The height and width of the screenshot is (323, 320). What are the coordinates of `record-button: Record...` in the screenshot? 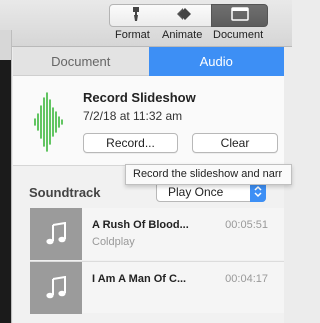 It's located at (130, 143).